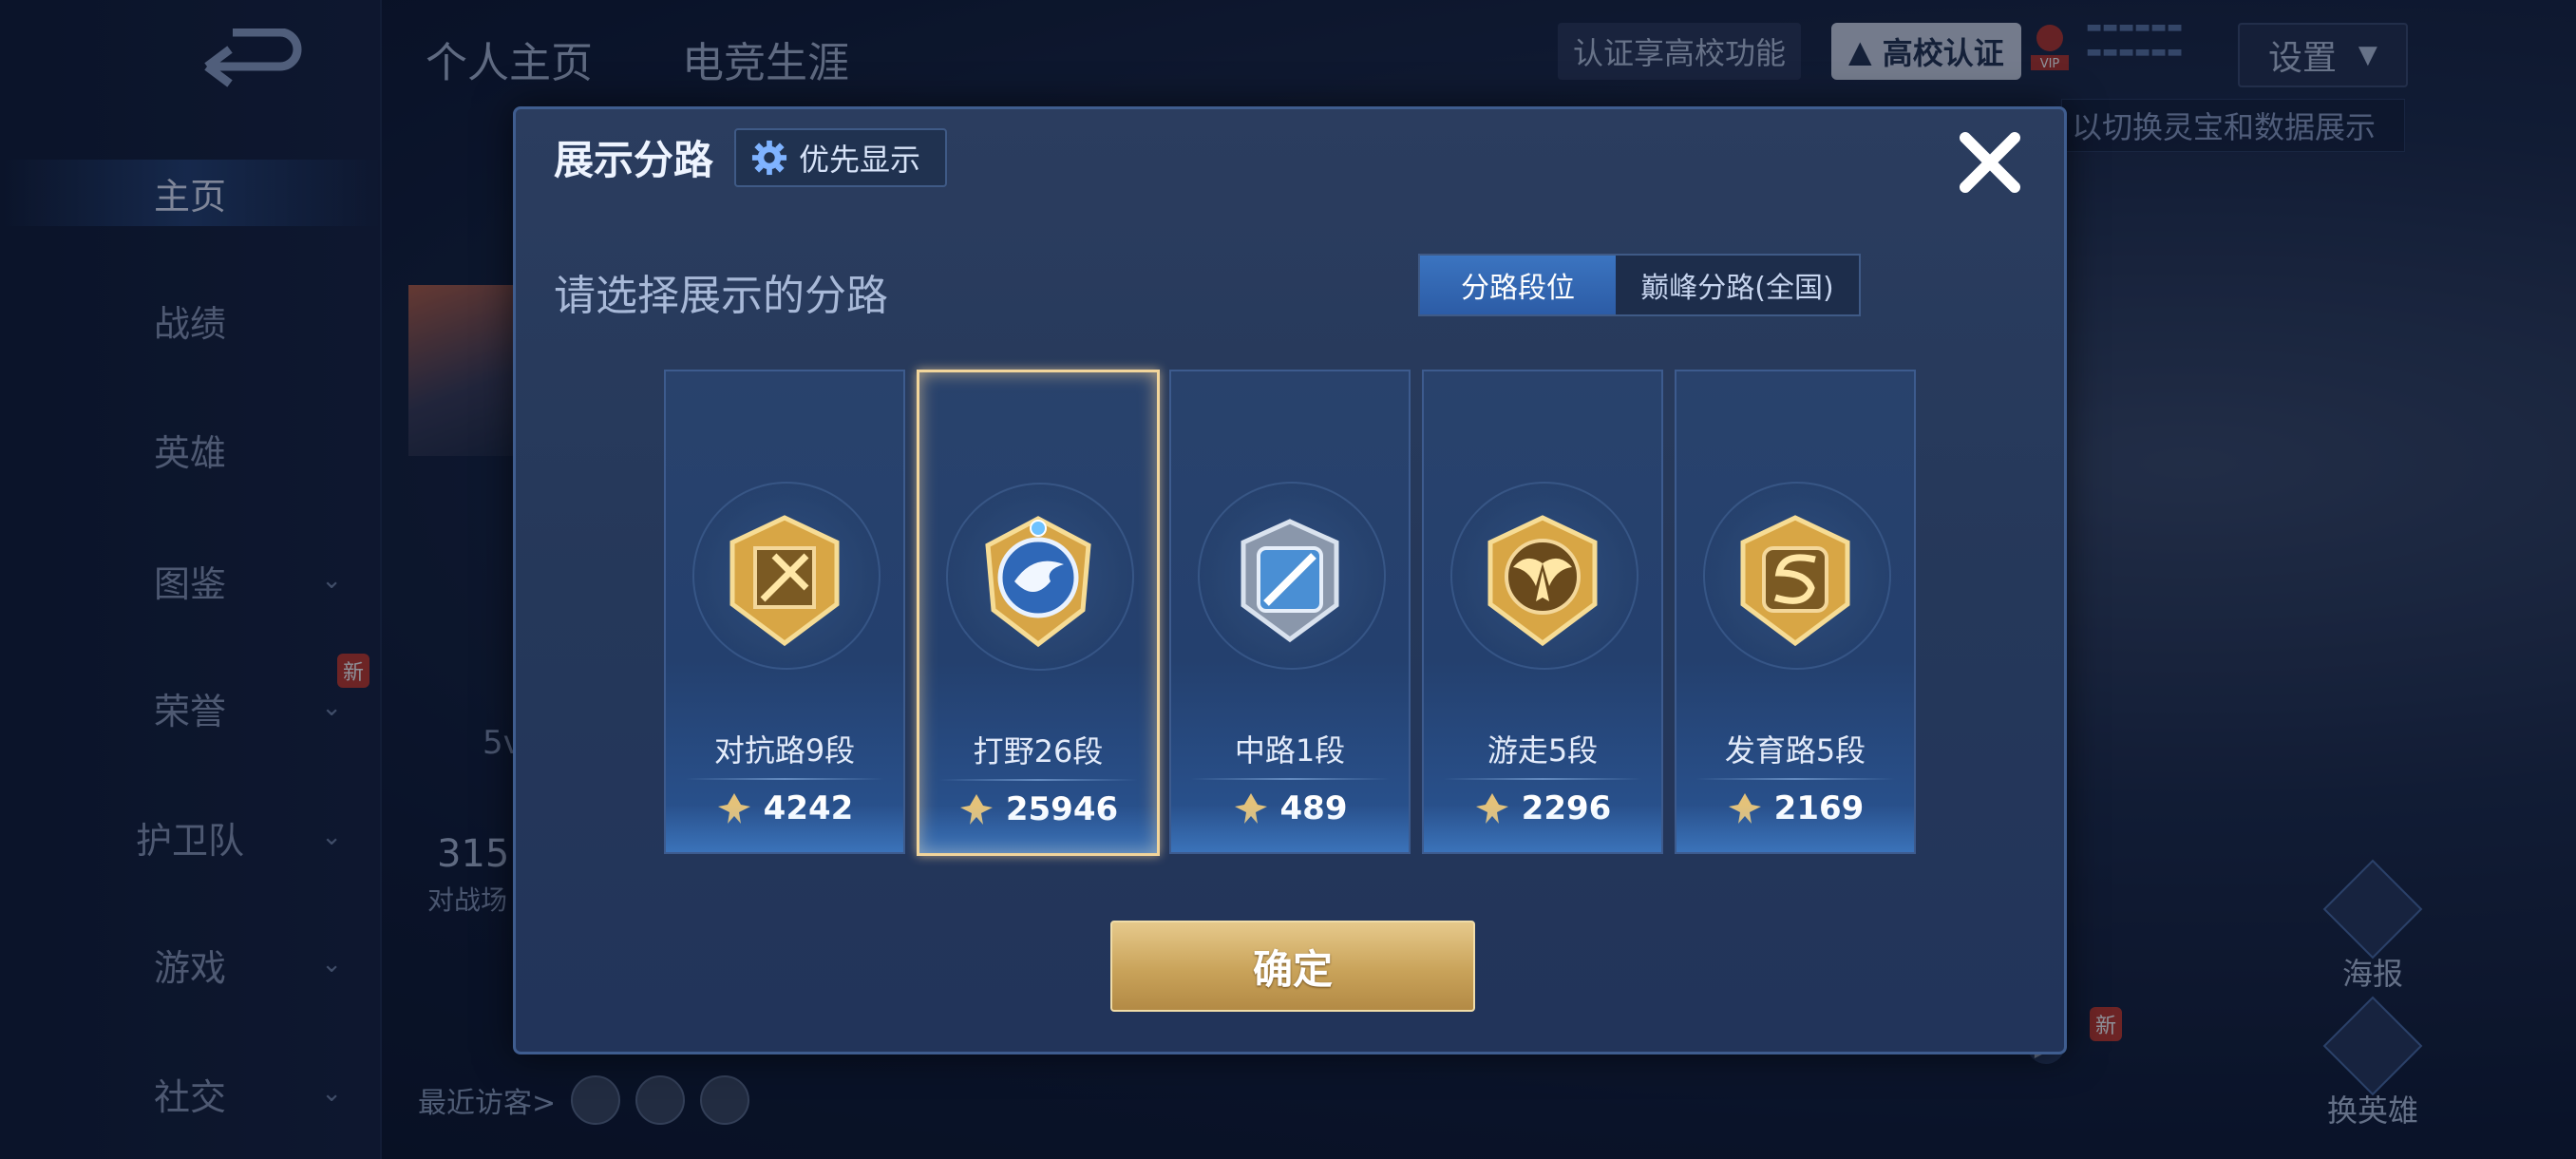  What do you see at coordinates (634, 160) in the screenshot?
I see `dialog-title: 展示分路` at bounding box center [634, 160].